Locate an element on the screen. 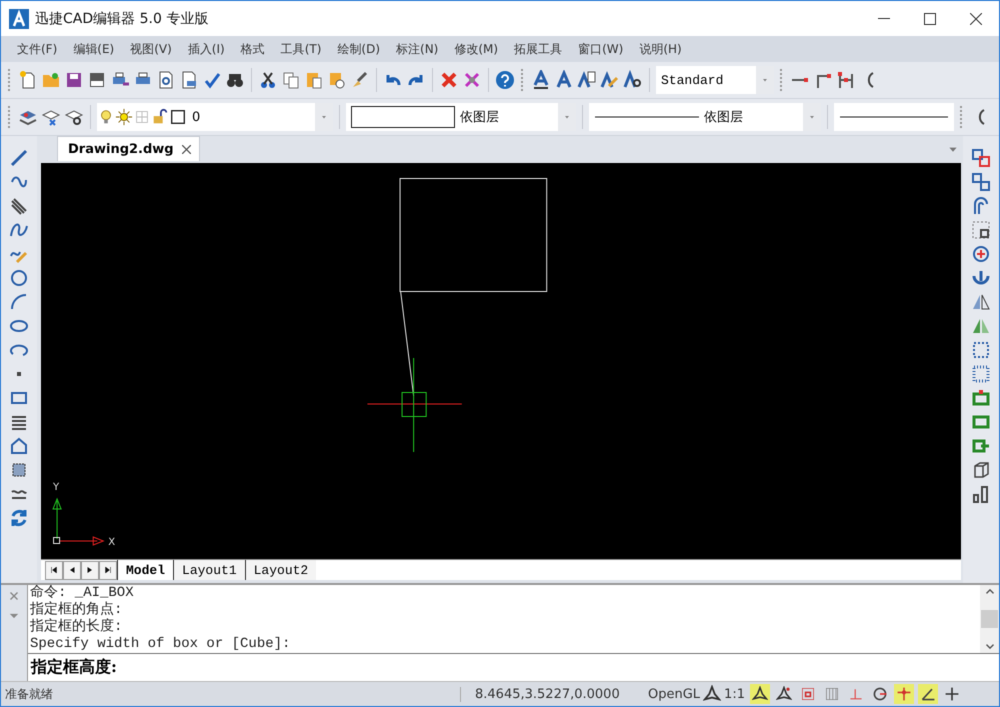 This screenshot has width=1000, height=707. sun-icon is located at coordinates (124, 117).